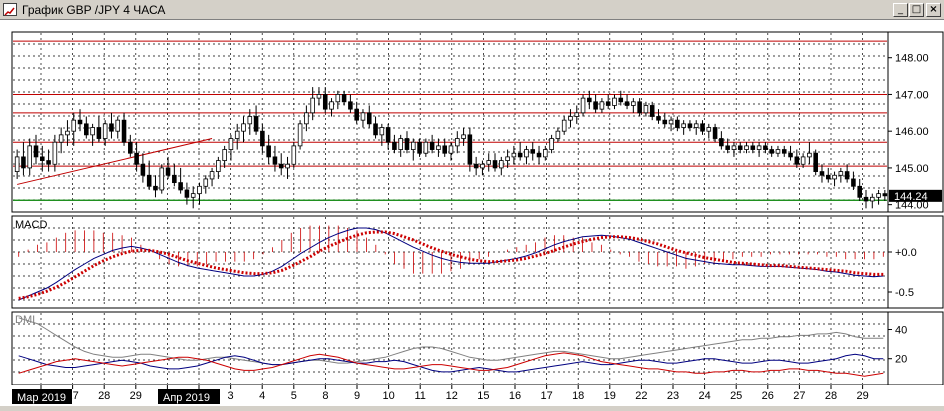 This screenshot has width=944, height=411. Describe the element at coordinates (186, 398) in the screenshot. I see `month-label: Апр 2019` at that location.